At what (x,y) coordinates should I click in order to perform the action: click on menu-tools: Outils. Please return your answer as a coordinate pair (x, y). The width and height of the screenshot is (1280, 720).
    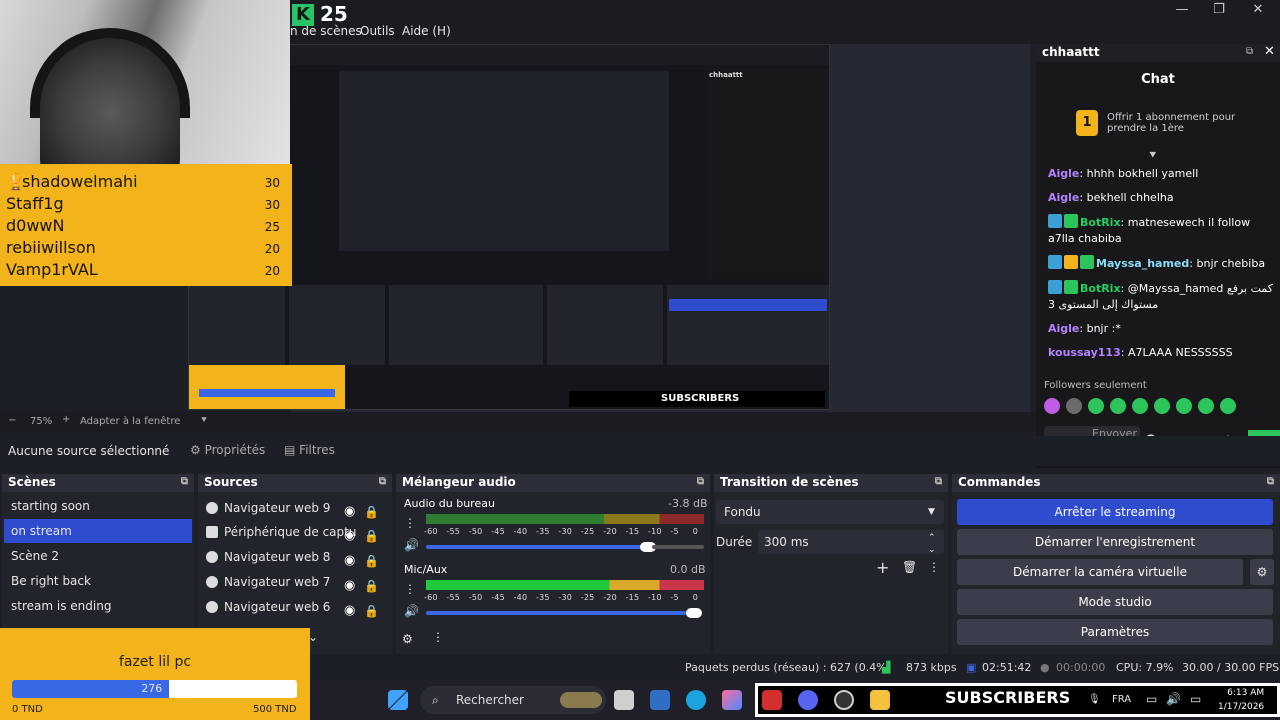
    Looking at the image, I should click on (377, 31).